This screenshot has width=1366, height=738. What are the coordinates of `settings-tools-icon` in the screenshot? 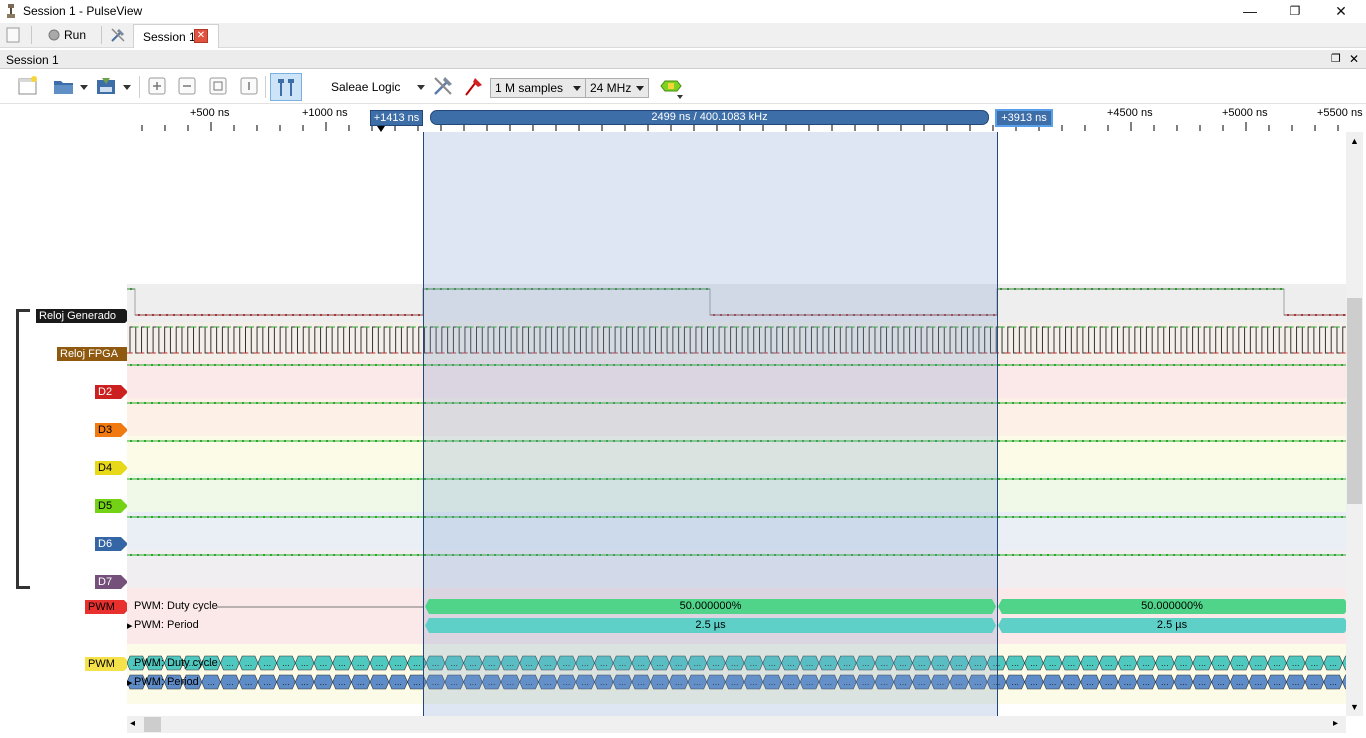 It's located at (118, 35).